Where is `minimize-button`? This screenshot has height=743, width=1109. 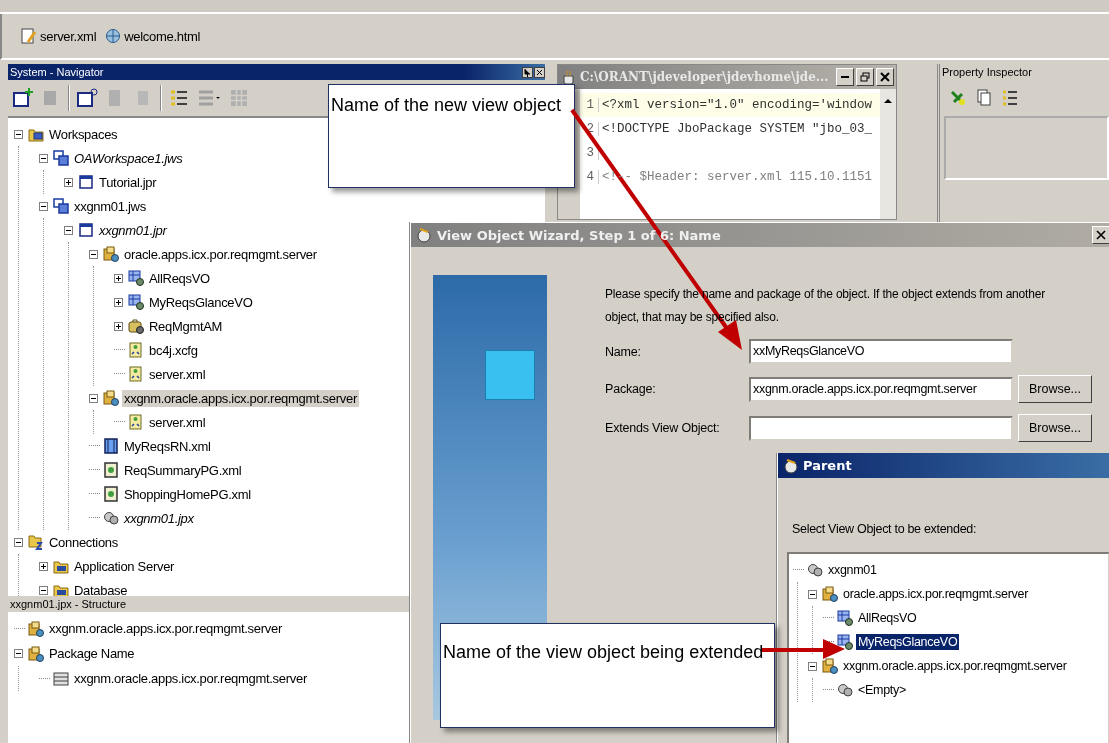 minimize-button is located at coordinates (845, 77).